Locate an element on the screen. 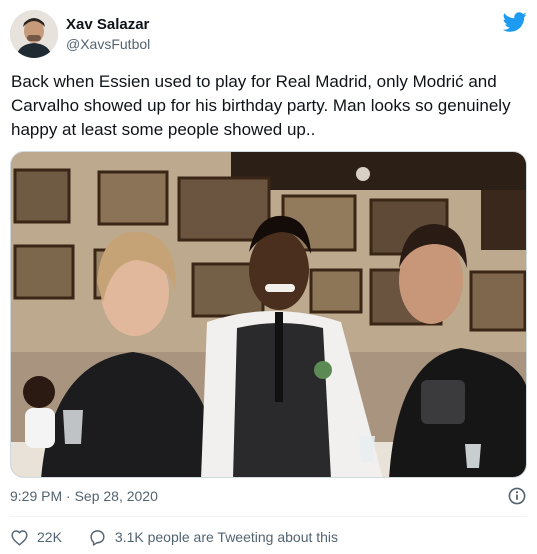 The width and height of the screenshot is (537, 554). tweet-actions: 22K 3.1K people are Tweeting about this is located at coordinates (174, 537).